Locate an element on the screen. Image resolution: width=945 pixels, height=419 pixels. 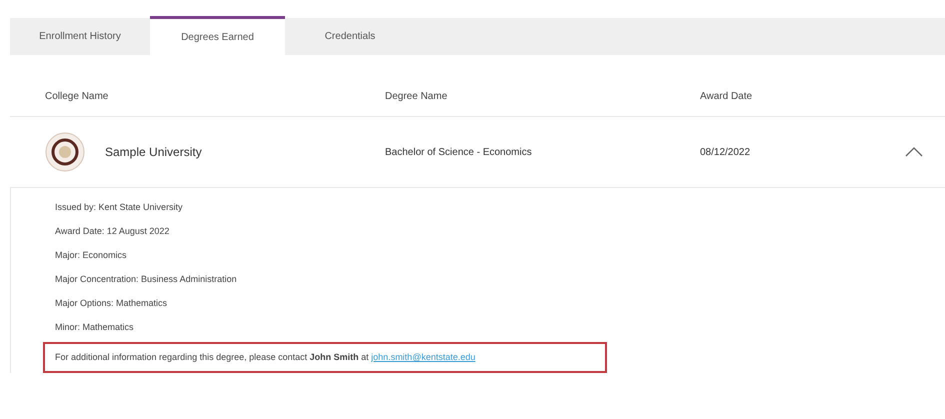
column-header: Degree Name is located at coordinates (416, 97).